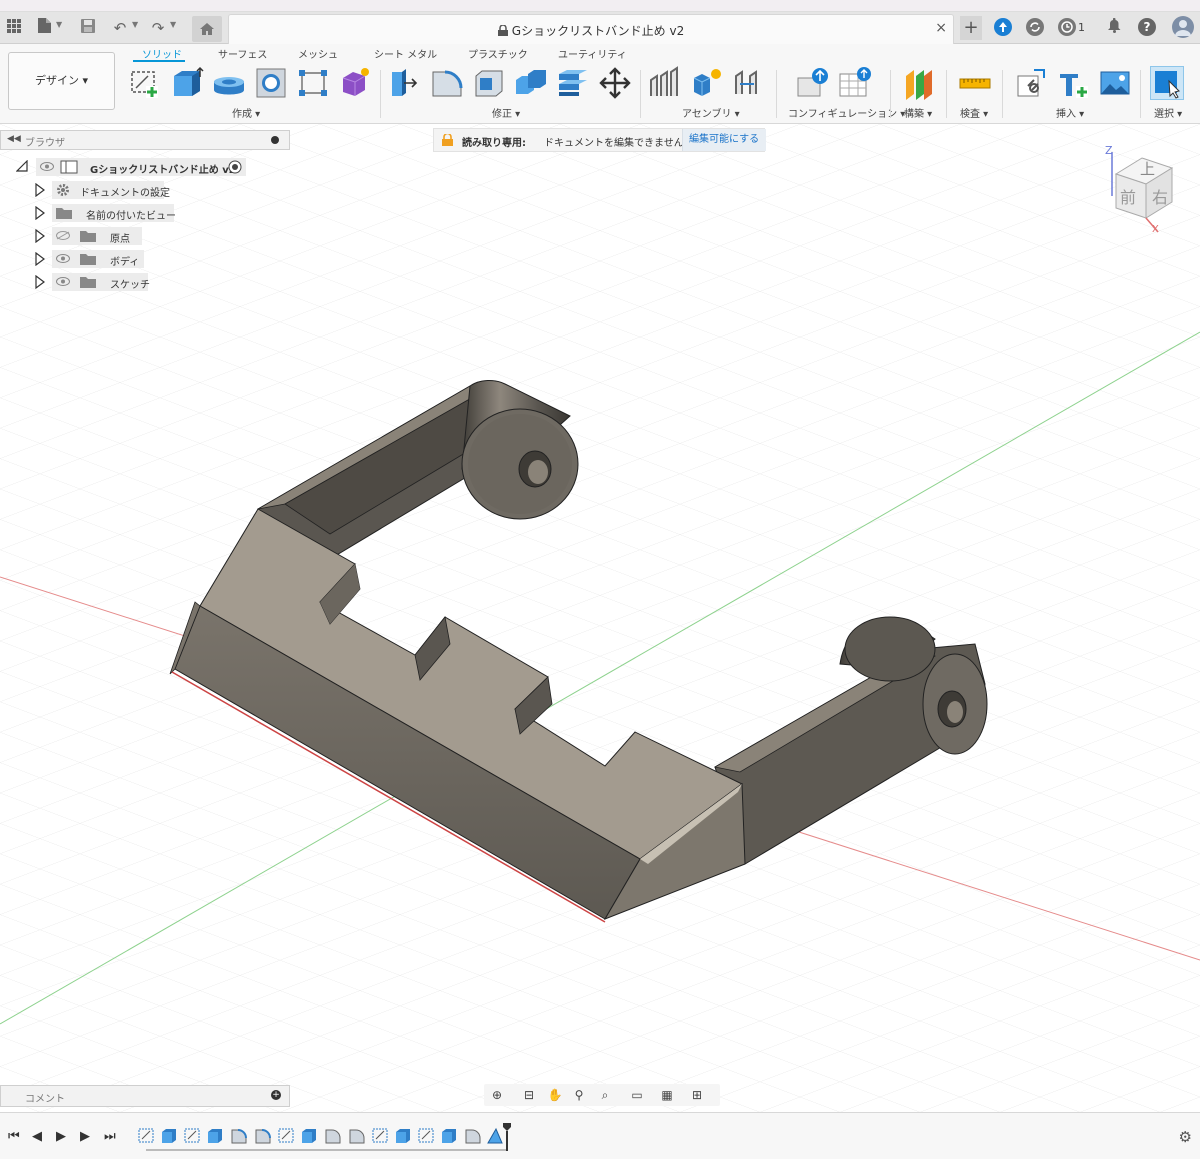 This screenshot has height=1159, width=1200. I want to click on play-icon: ▶, so click(61, 1136).